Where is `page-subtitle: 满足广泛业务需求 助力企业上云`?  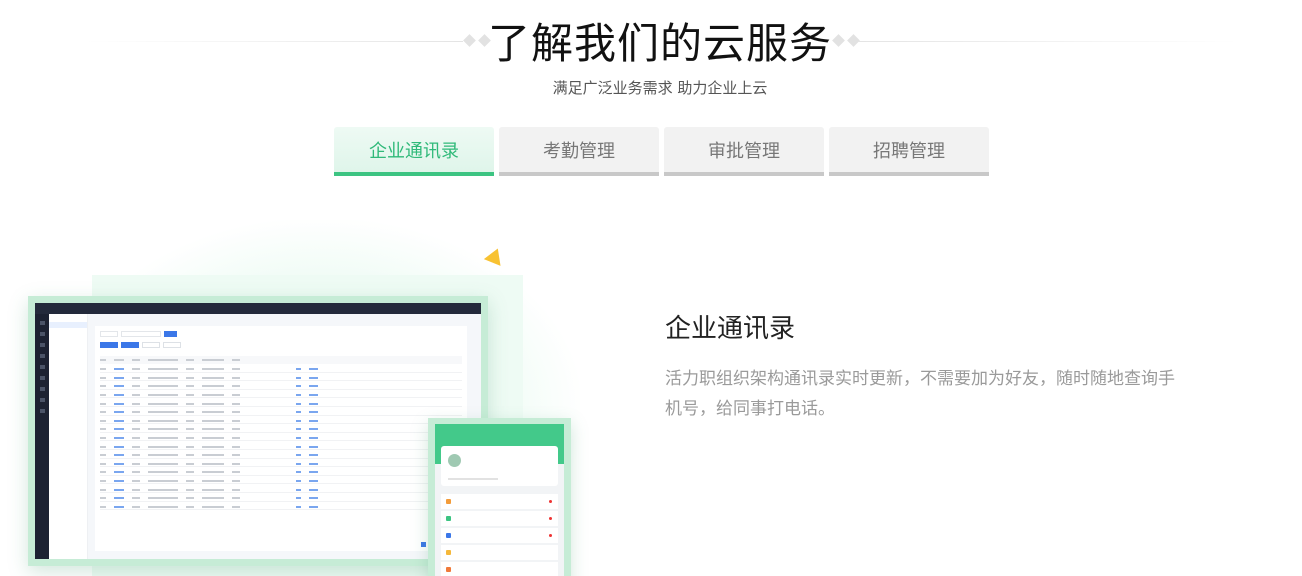 page-subtitle: 满足广泛业务需求 助力企业上云 is located at coordinates (660, 88).